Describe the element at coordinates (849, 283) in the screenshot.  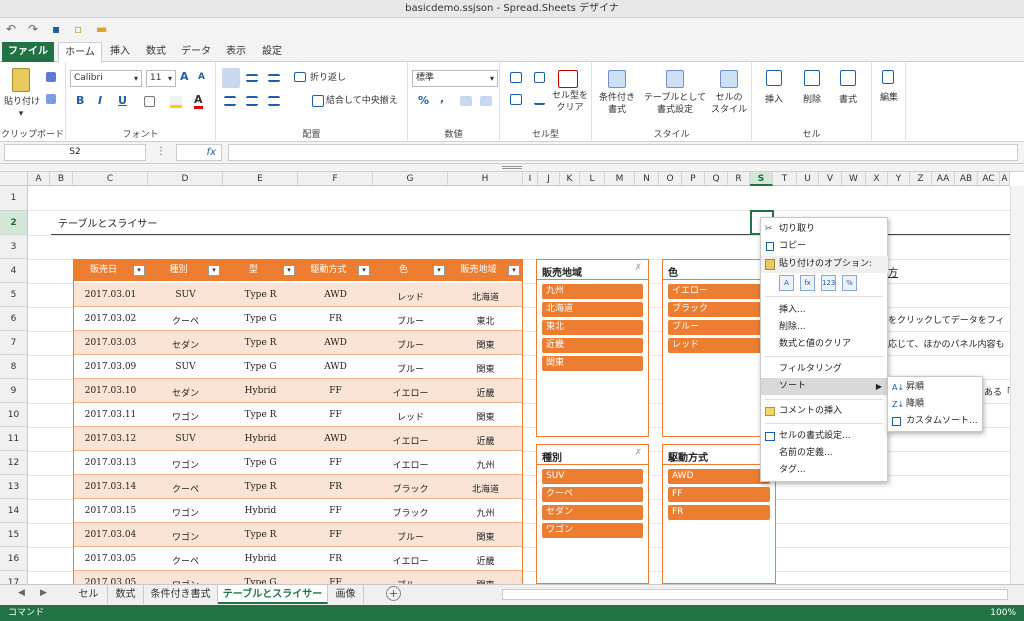
I see `paste-option-icon: %` at that location.